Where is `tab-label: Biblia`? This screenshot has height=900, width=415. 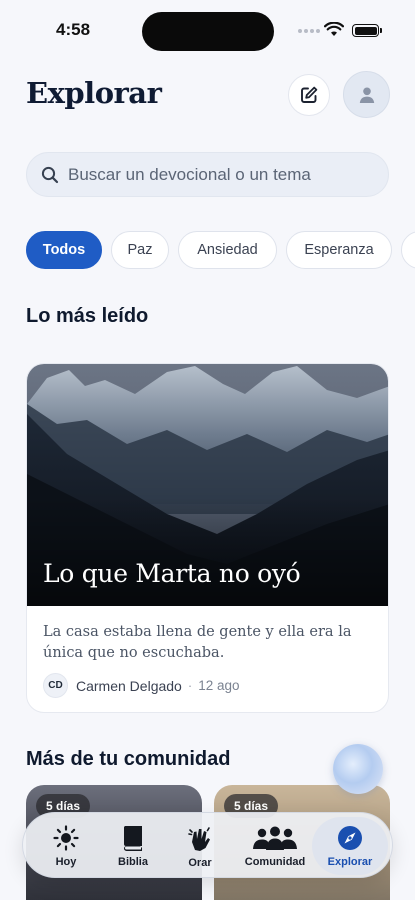
tab-label: Biblia is located at coordinates (133, 861).